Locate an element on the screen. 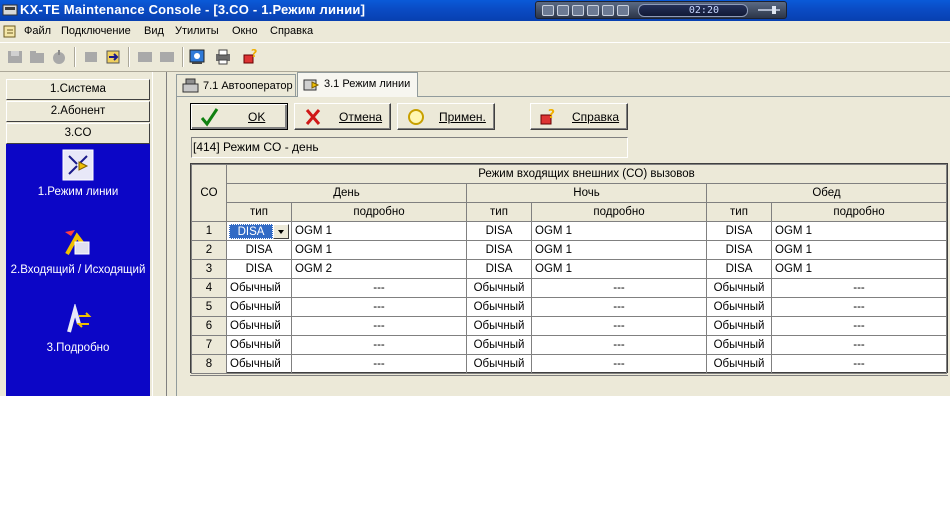  disconnect-icon is located at coordinates (91, 57).